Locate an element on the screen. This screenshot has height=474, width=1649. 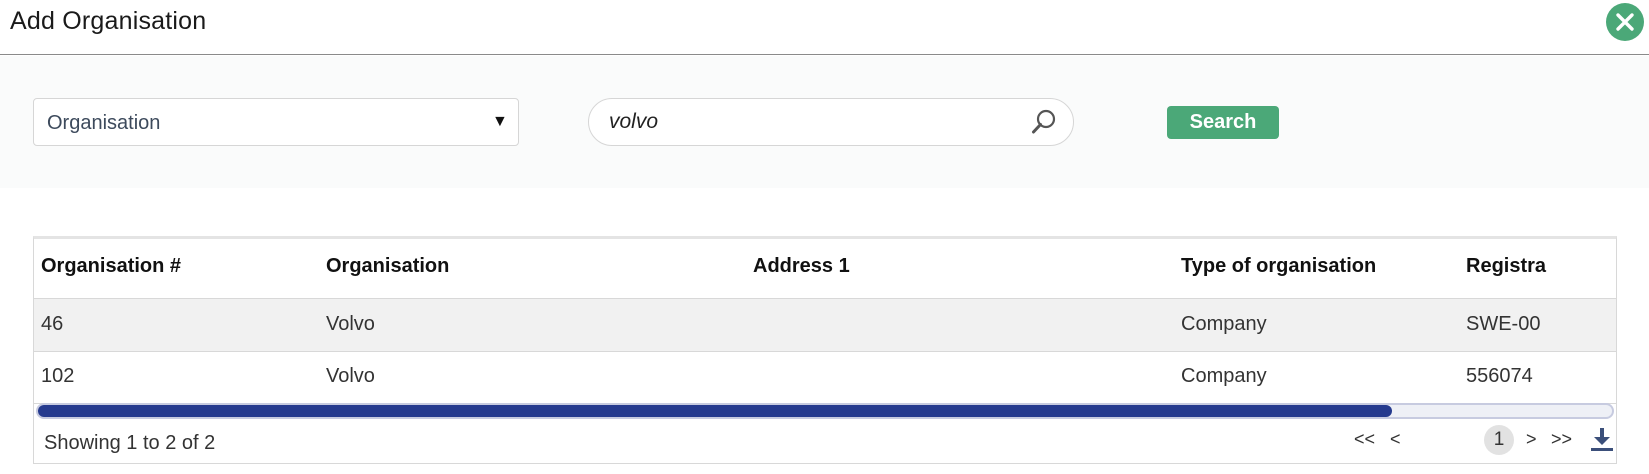
table-row: 46 Volvo Company SWE-00 is located at coordinates (825, 325).